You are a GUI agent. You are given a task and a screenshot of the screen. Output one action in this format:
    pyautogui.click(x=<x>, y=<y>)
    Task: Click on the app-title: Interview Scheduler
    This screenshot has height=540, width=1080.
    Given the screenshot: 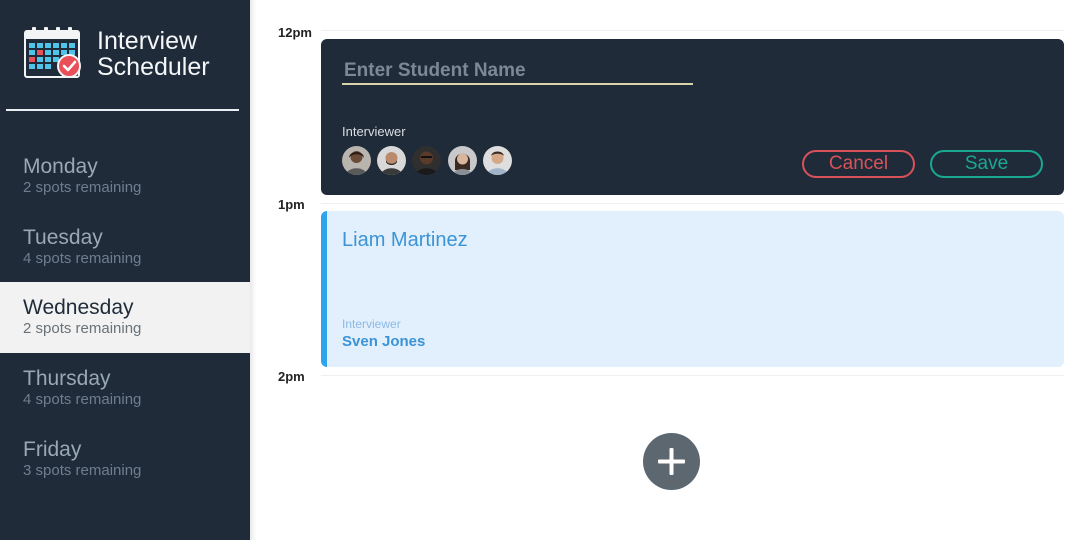 What is the action you would take?
    pyautogui.click(x=153, y=54)
    